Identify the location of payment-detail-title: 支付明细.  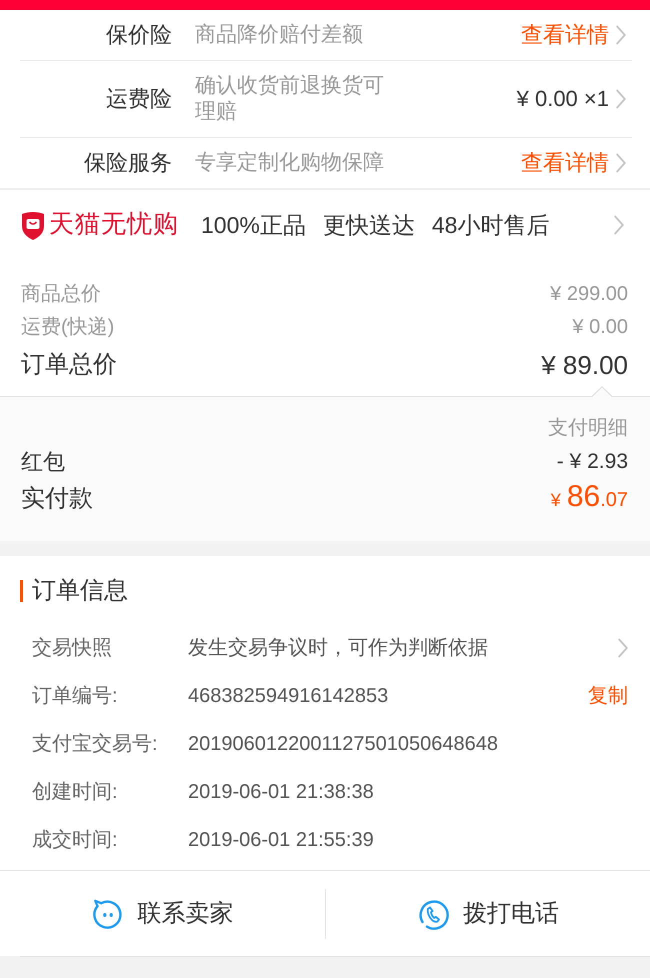
(588, 428).